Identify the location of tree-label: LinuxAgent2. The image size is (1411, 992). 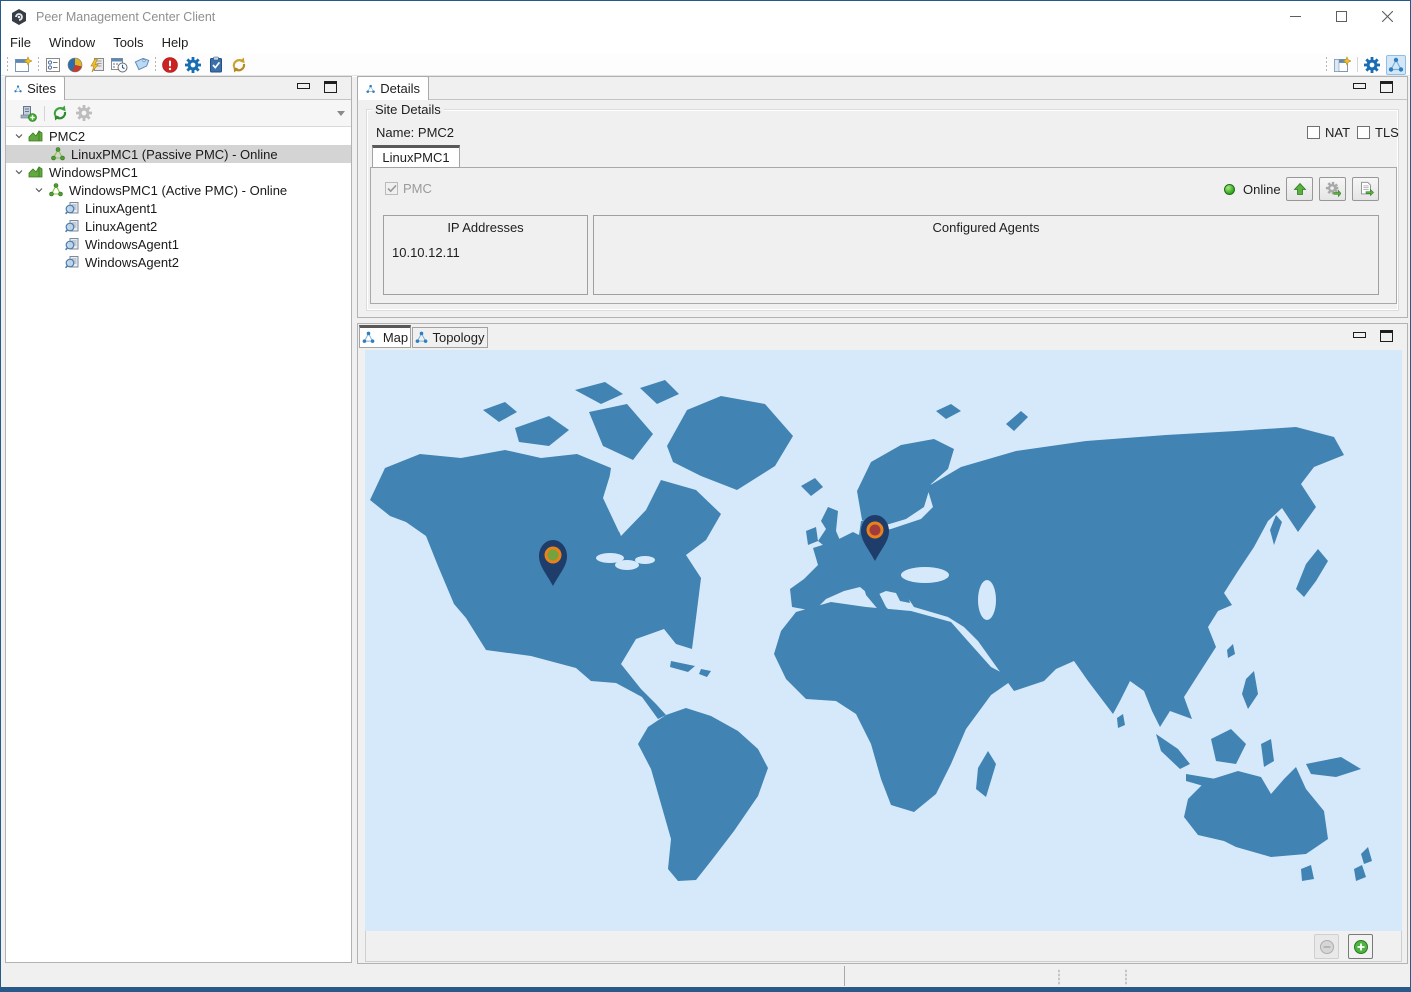
(121, 226).